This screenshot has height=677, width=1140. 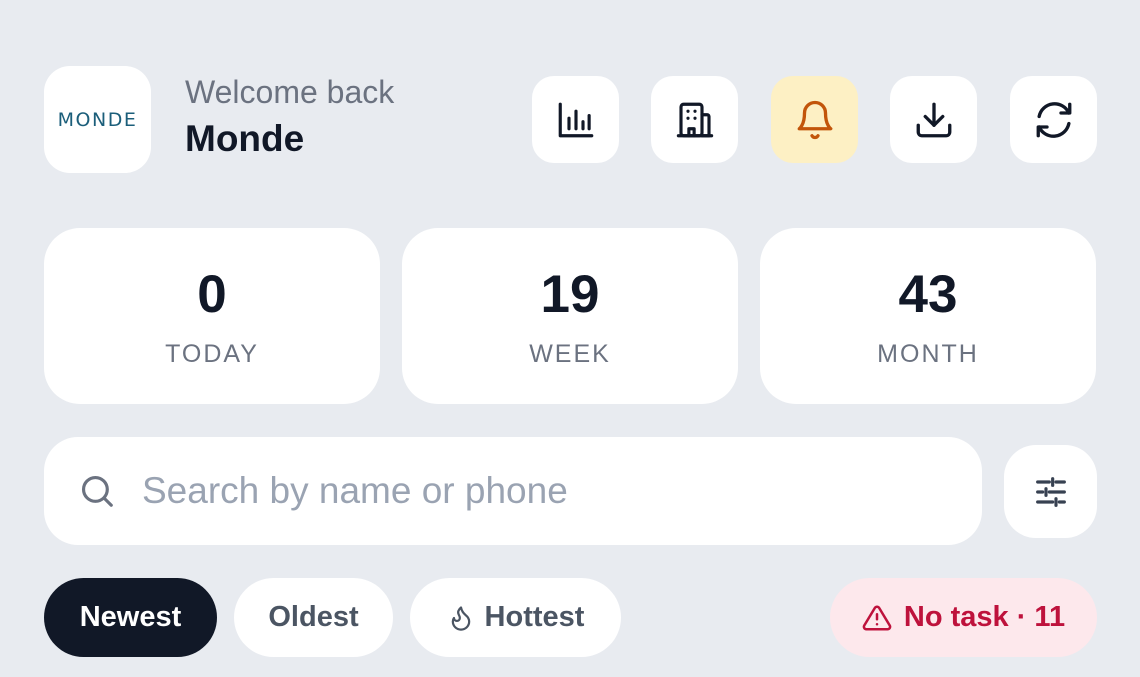 I want to click on brand-logo: MONDE, so click(x=97, y=119).